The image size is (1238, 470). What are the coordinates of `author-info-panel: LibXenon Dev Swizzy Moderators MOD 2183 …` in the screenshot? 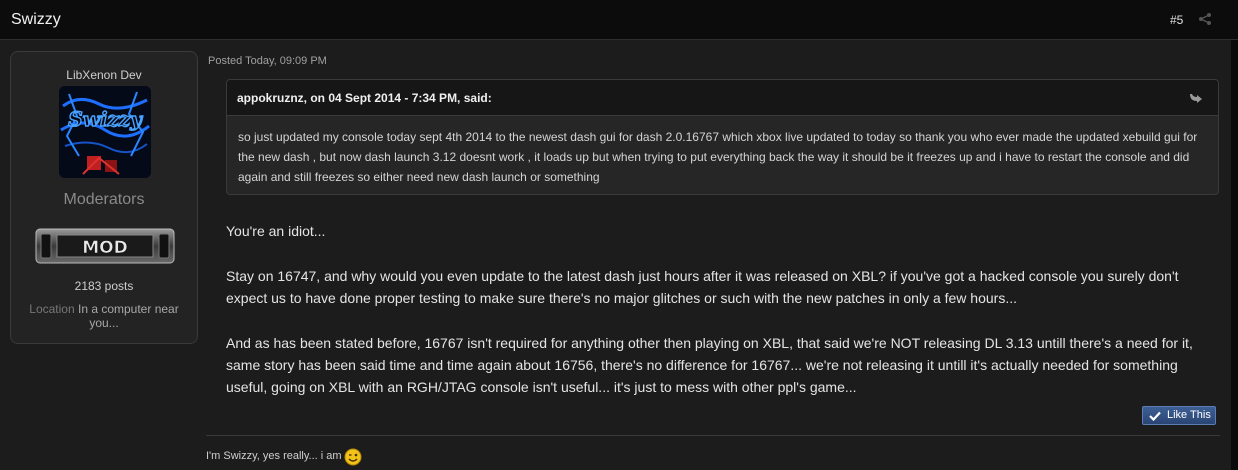 It's located at (104, 197).